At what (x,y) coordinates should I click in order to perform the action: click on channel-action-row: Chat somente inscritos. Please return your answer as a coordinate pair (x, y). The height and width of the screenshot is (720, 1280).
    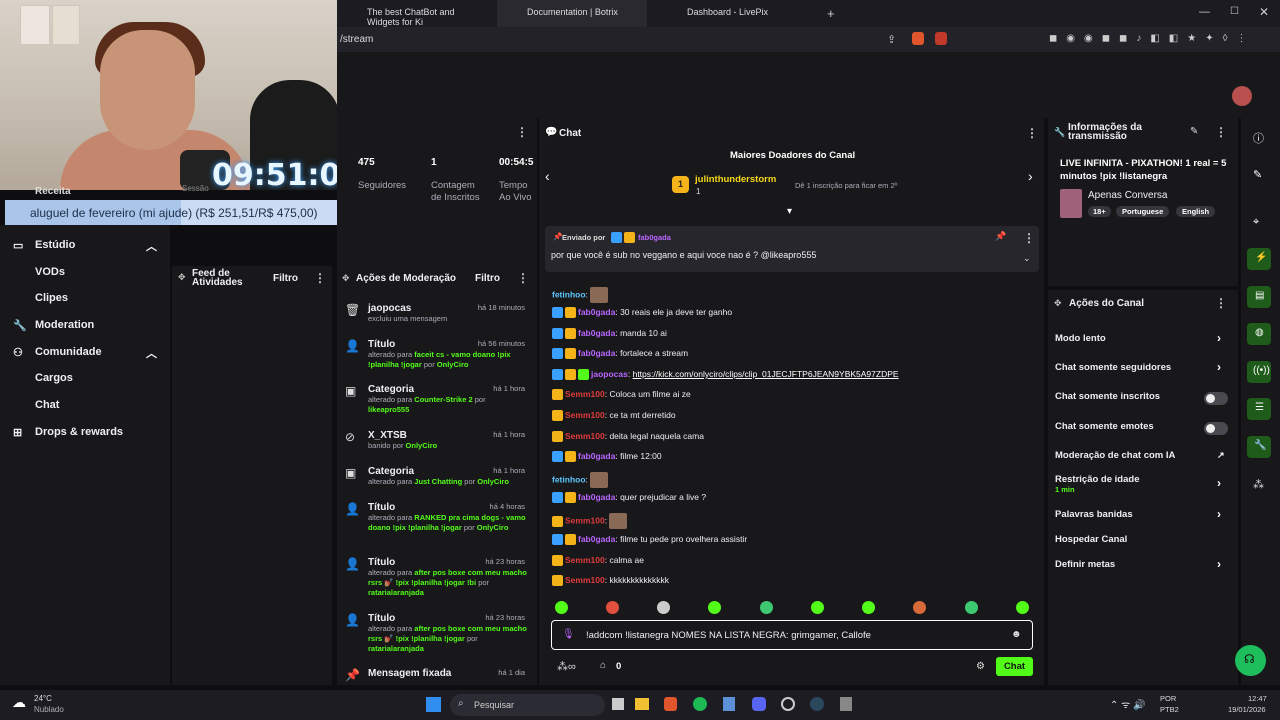
    Looking at the image, I should click on (1107, 396).